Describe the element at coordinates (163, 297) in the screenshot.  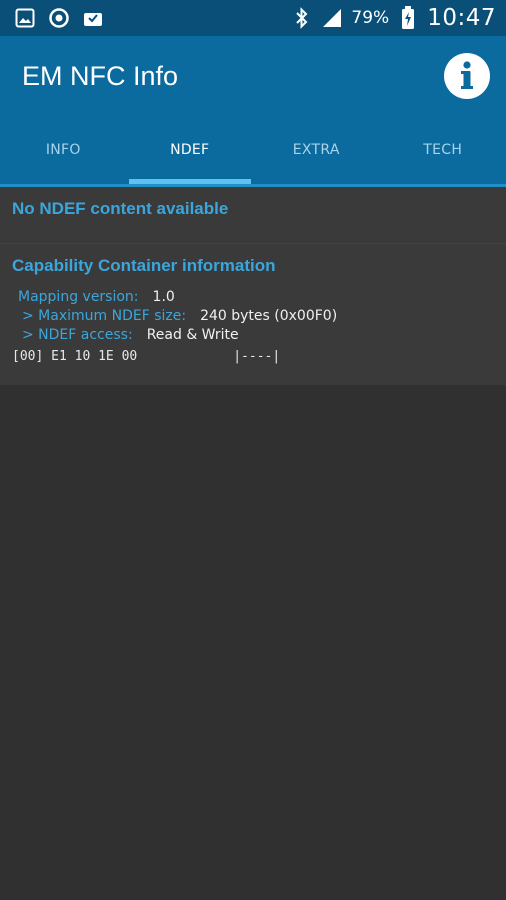
I see `mapping-version-value: 1.0` at that location.